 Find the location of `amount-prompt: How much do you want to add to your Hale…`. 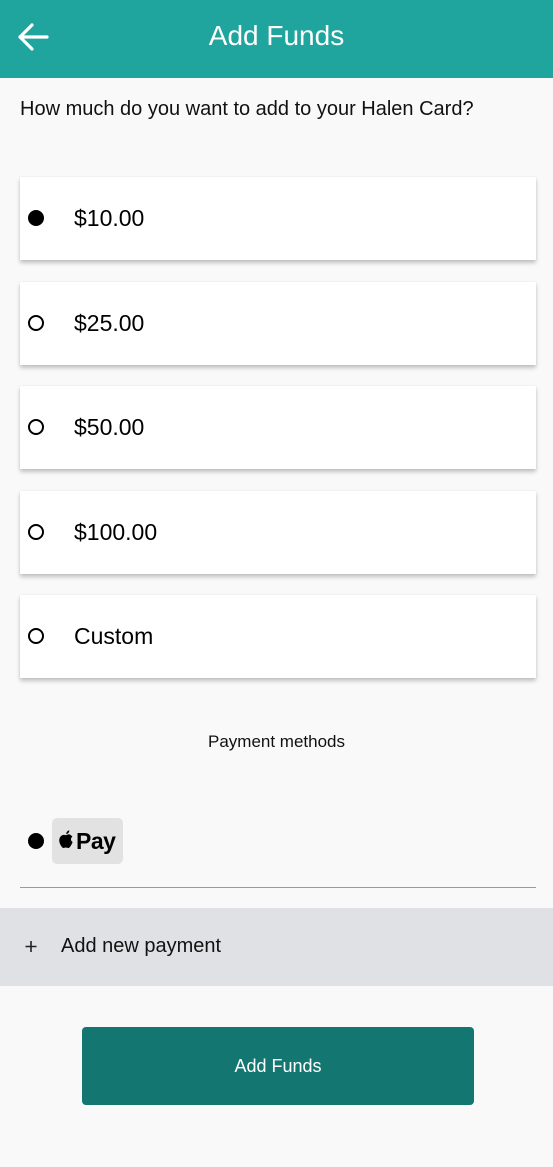

amount-prompt: How much do you want to add to your Hale… is located at coordinates (247, 109).